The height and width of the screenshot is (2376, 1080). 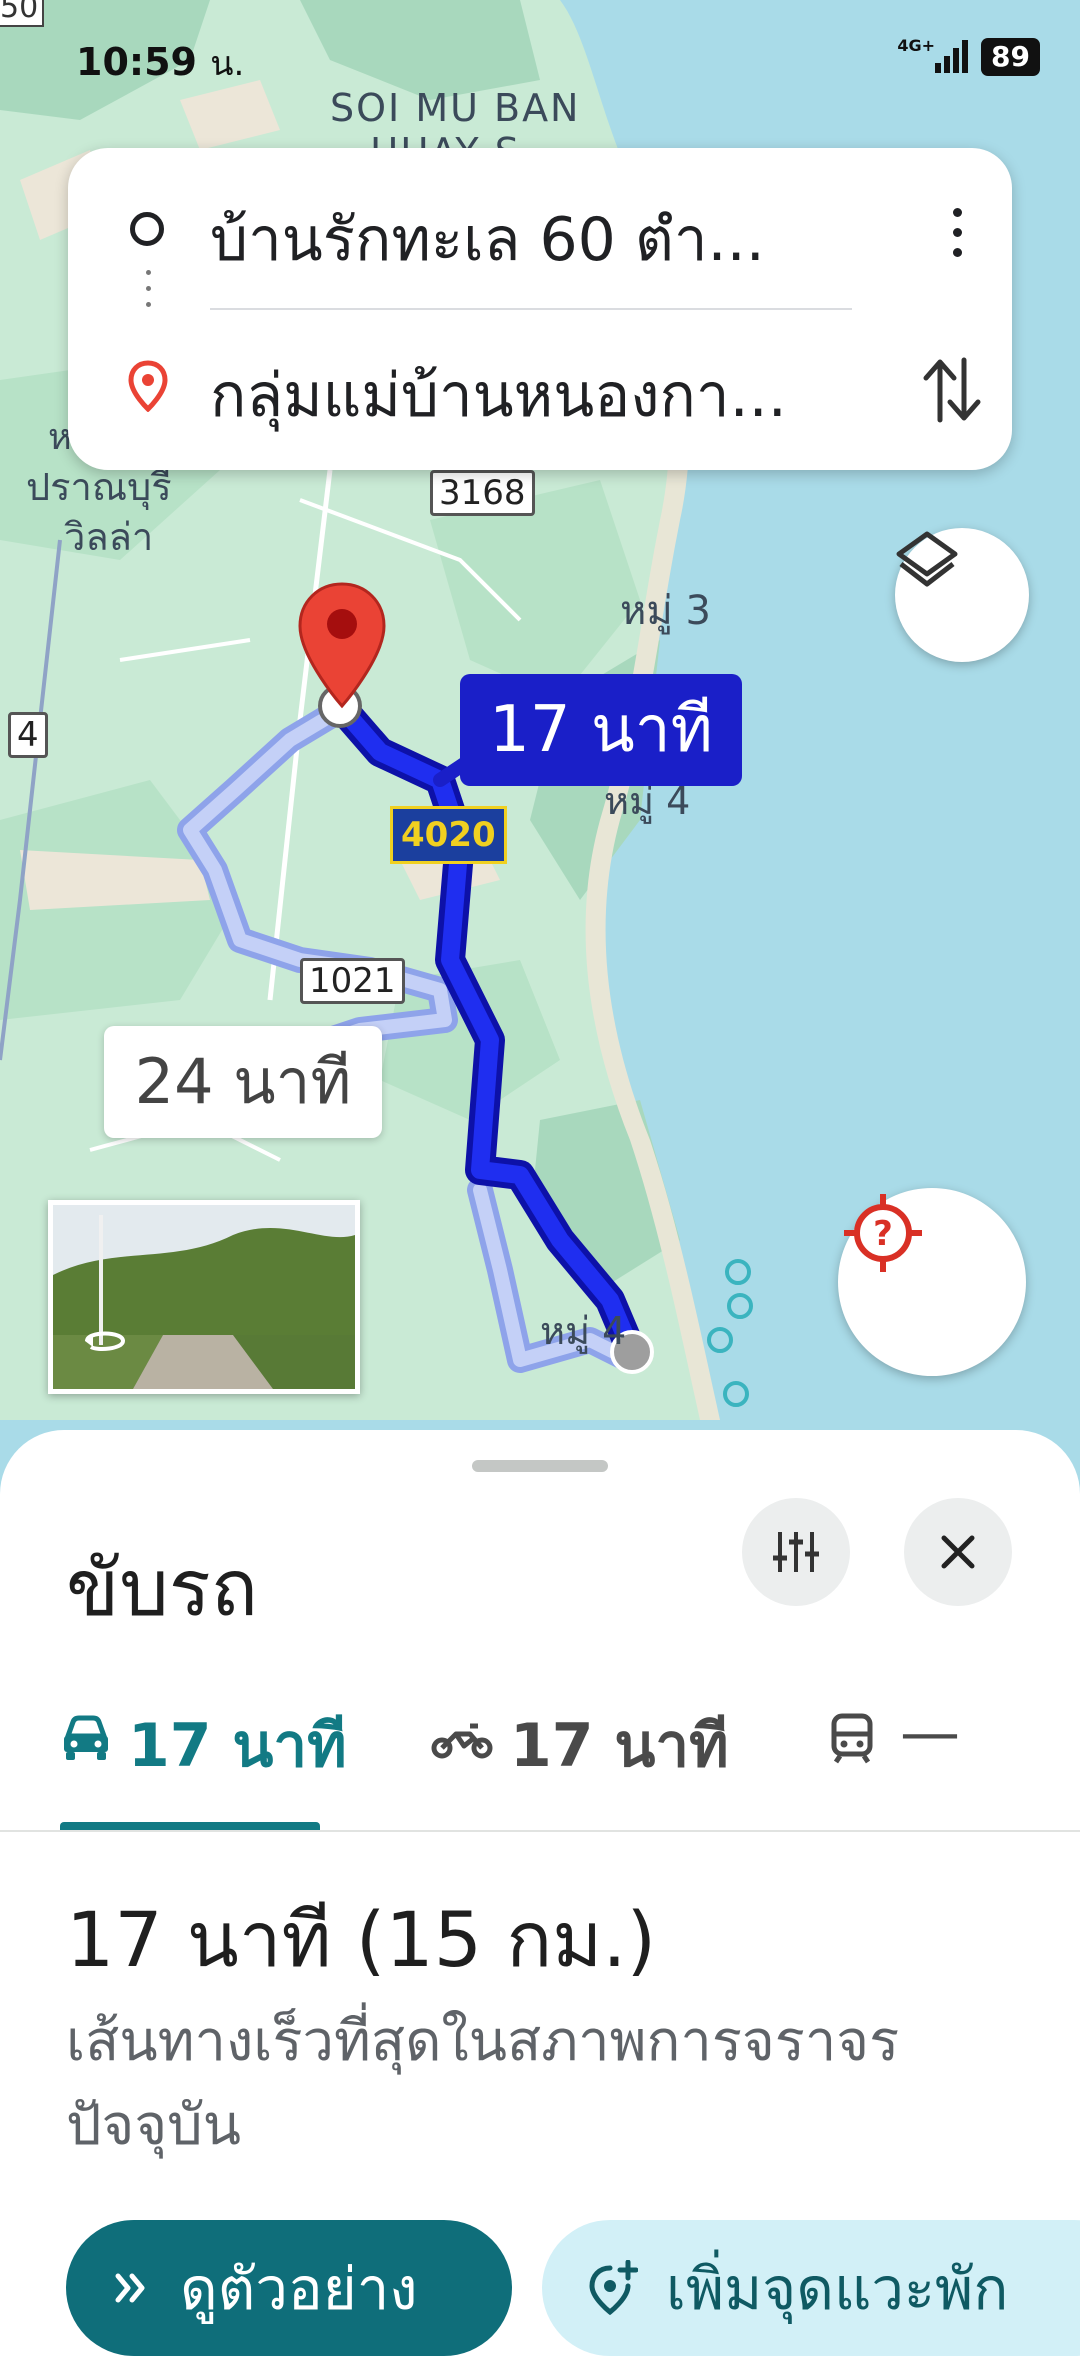 I want to click on motorcycle-icon, so click(x=462, y=1741).